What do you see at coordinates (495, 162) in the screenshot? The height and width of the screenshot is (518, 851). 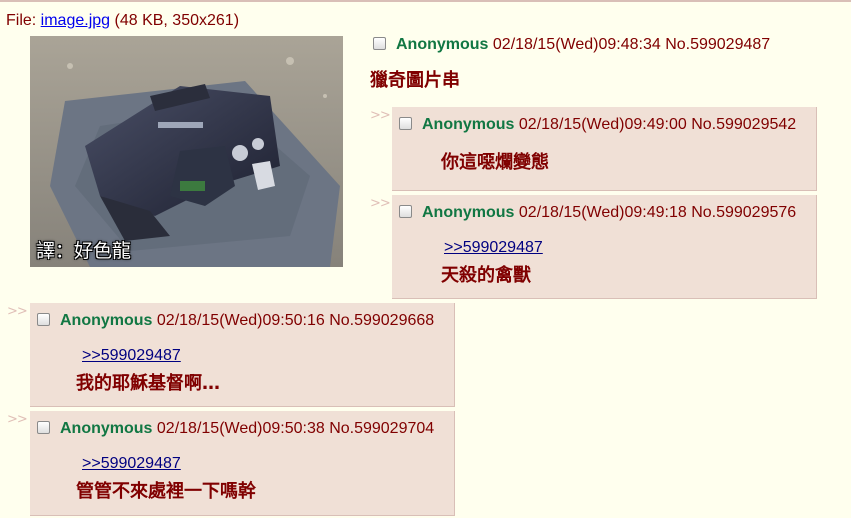 I see `reply-comment: 你這噁爛變態` at bounding box center [495, 162].